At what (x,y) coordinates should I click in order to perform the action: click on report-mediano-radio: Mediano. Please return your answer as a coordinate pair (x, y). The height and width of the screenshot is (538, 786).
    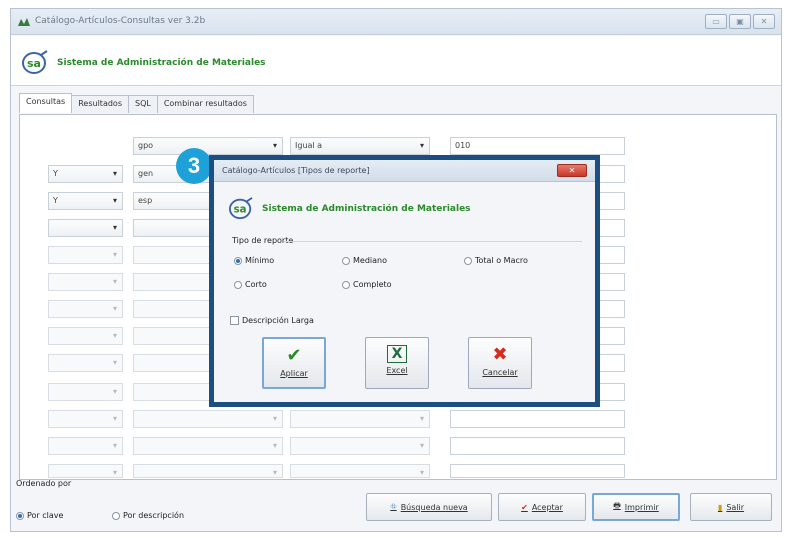
    Looking at the image, I should click on (364, 260).